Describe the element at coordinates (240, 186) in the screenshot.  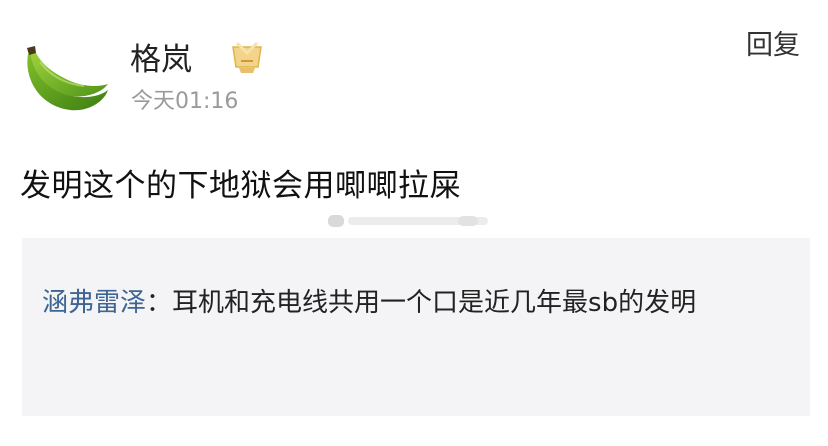
I see `comment-body: 发明这个的下地狱会用唧唧拉屎` at that location.